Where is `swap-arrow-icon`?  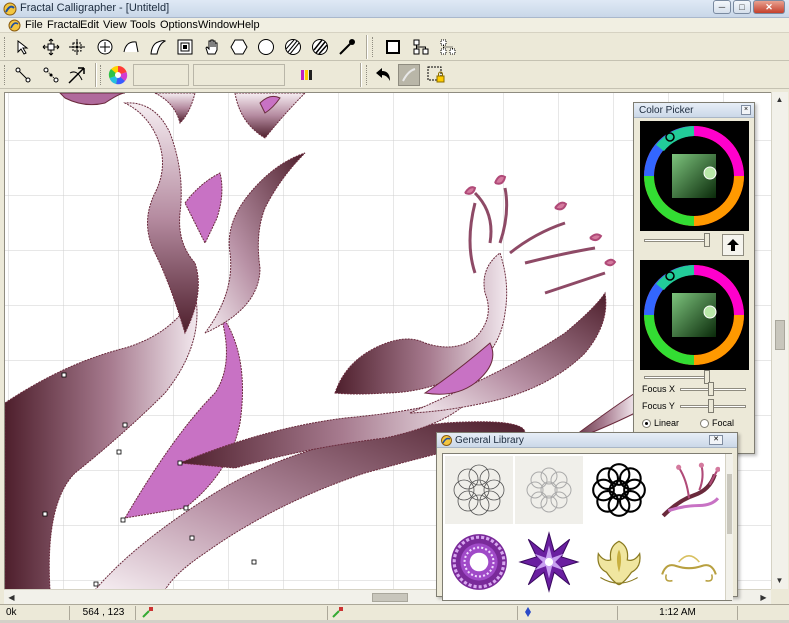
swap-arrow-icon is located at coordinates (733, 245).